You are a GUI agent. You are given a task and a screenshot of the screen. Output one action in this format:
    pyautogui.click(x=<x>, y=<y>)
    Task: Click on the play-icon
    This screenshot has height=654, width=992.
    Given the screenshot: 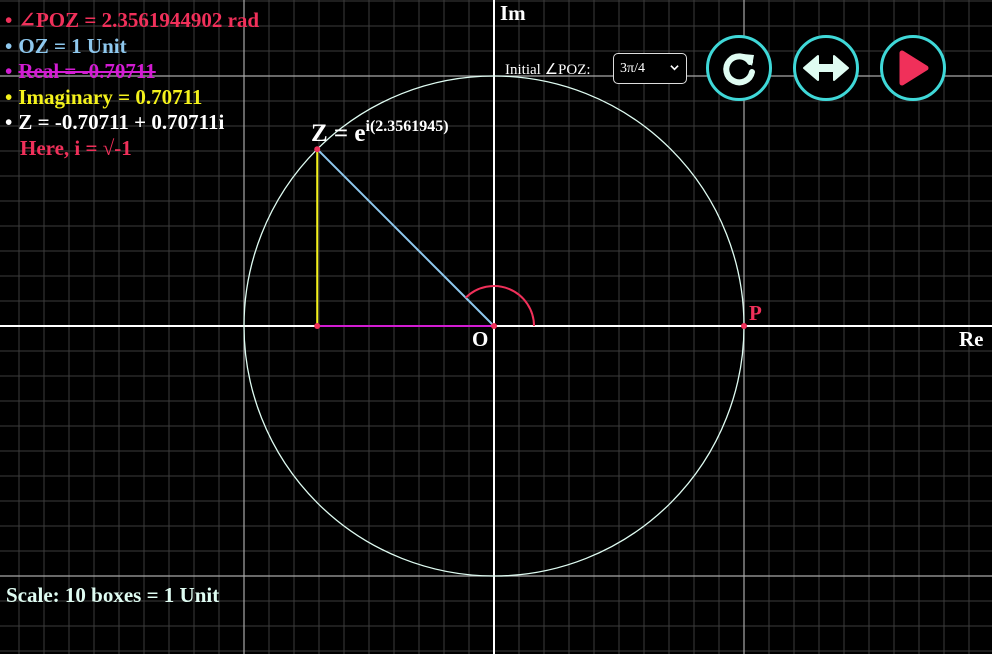 What is the action you would take?
    pyautogui.click(x=914, y=68)
    